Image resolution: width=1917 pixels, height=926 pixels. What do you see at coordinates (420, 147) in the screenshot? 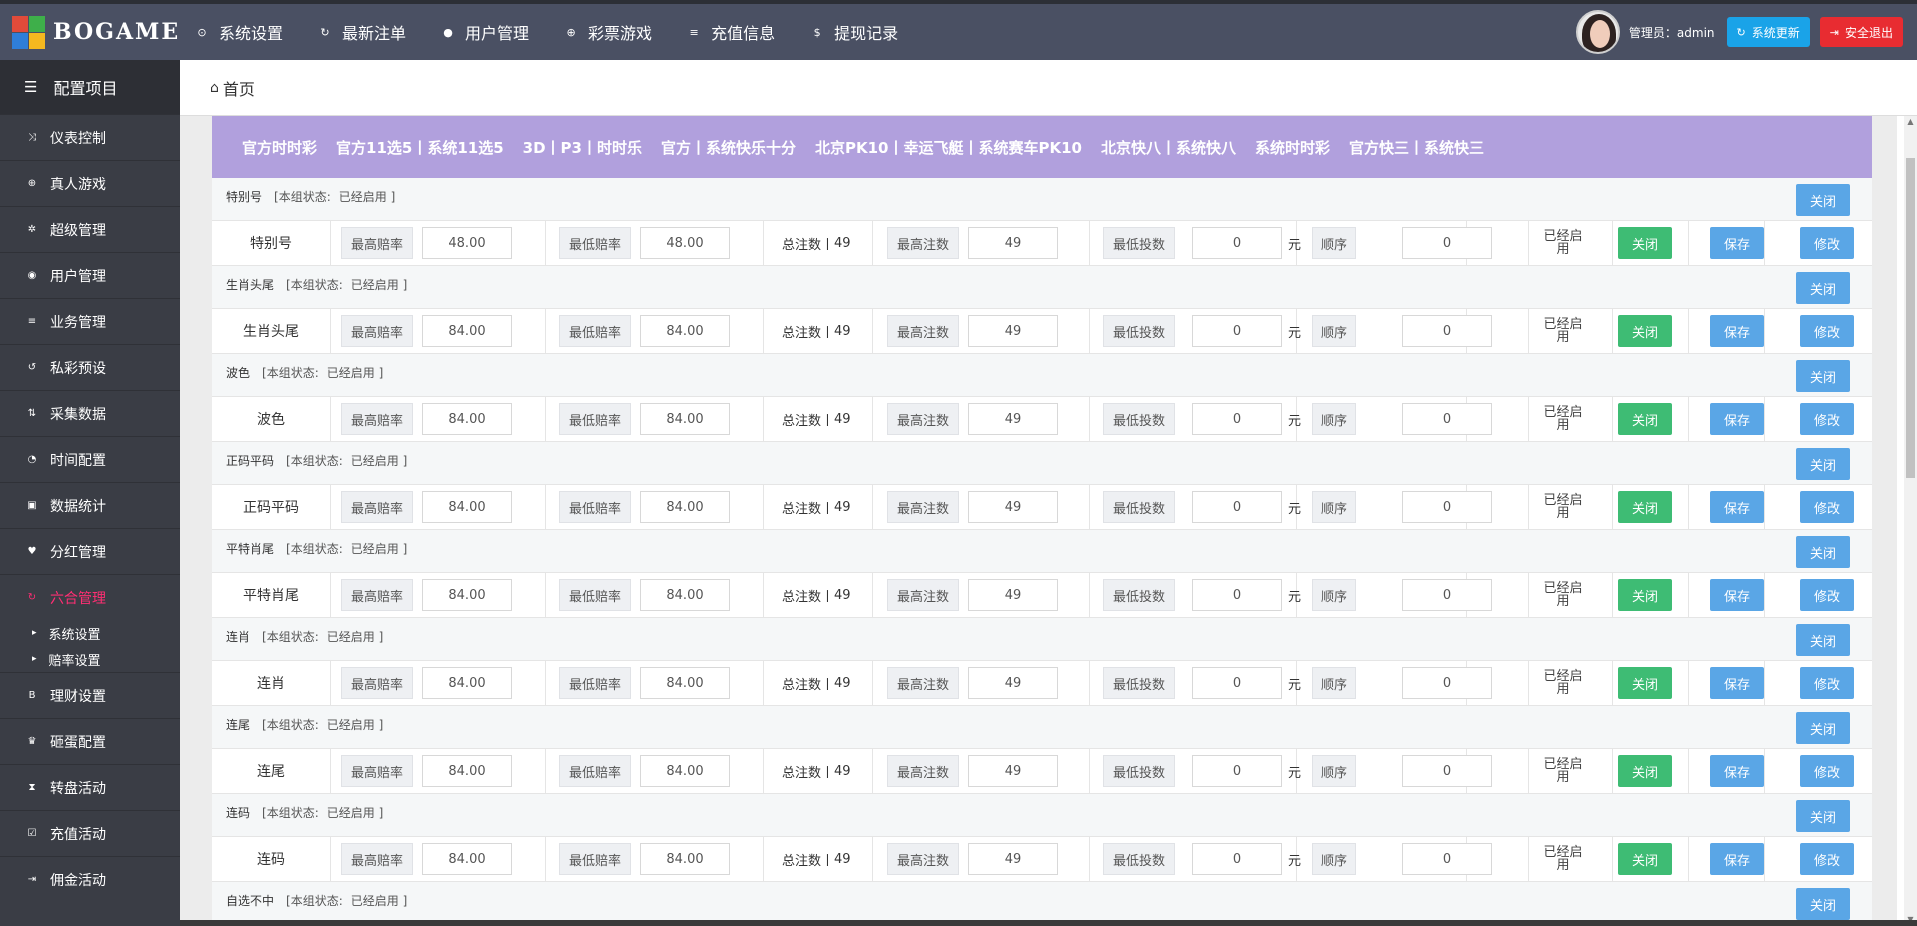
I see `tab-1: 官方11选5丨系统11选5` at bounding box center [420, 147].